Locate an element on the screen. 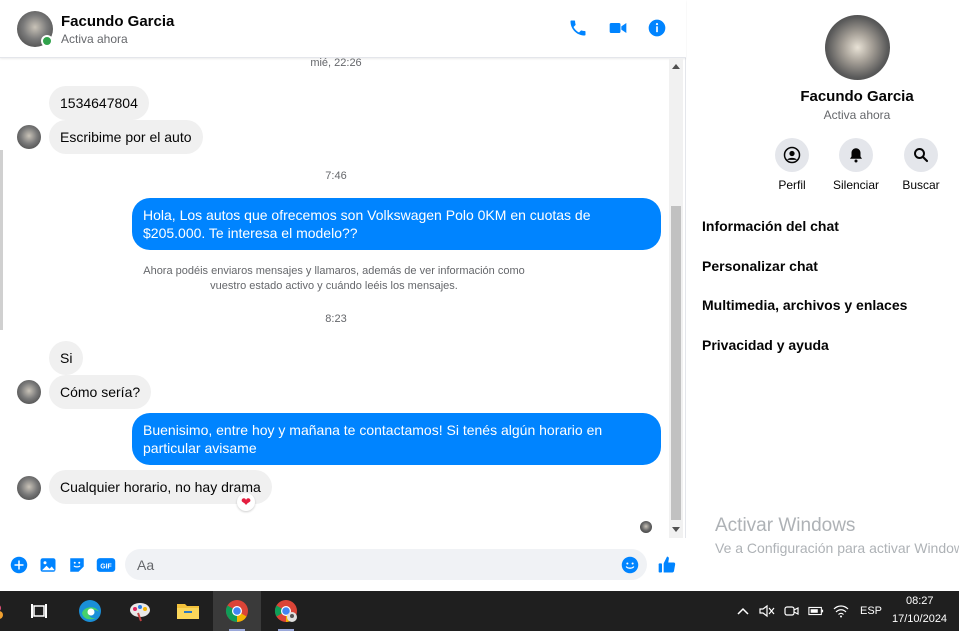 The width and height of the screenshot is (959, 631). plus-icon is located at coordinates (19, 565).